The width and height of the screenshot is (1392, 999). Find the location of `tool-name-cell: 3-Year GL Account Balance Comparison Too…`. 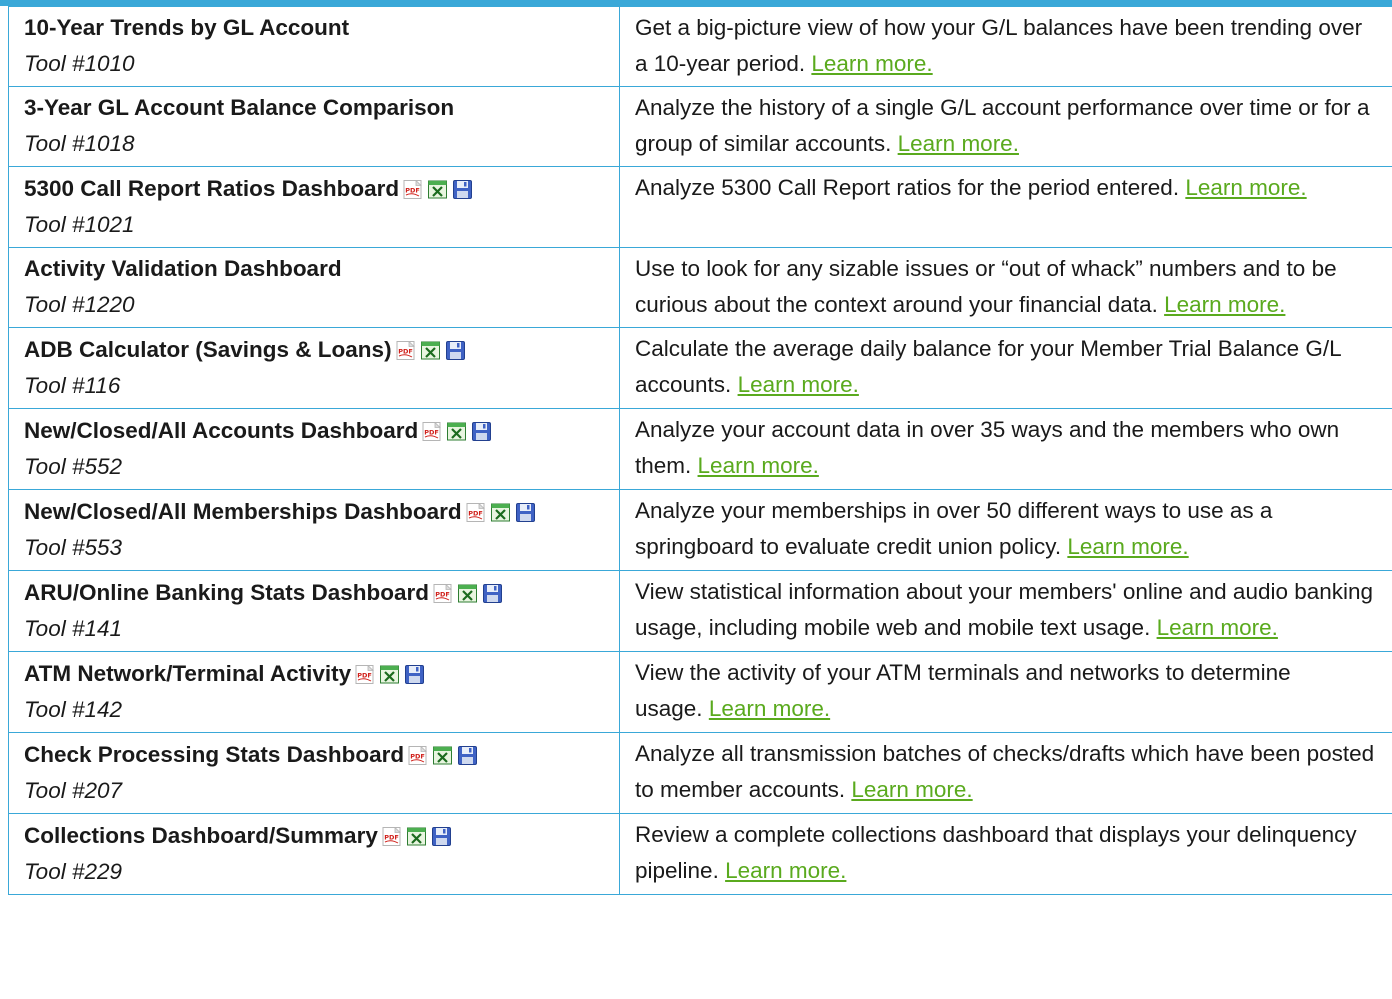

tool-name-cell: 3-Year GL Account Balance Comparison Too… is located at coordinates (314, 126).